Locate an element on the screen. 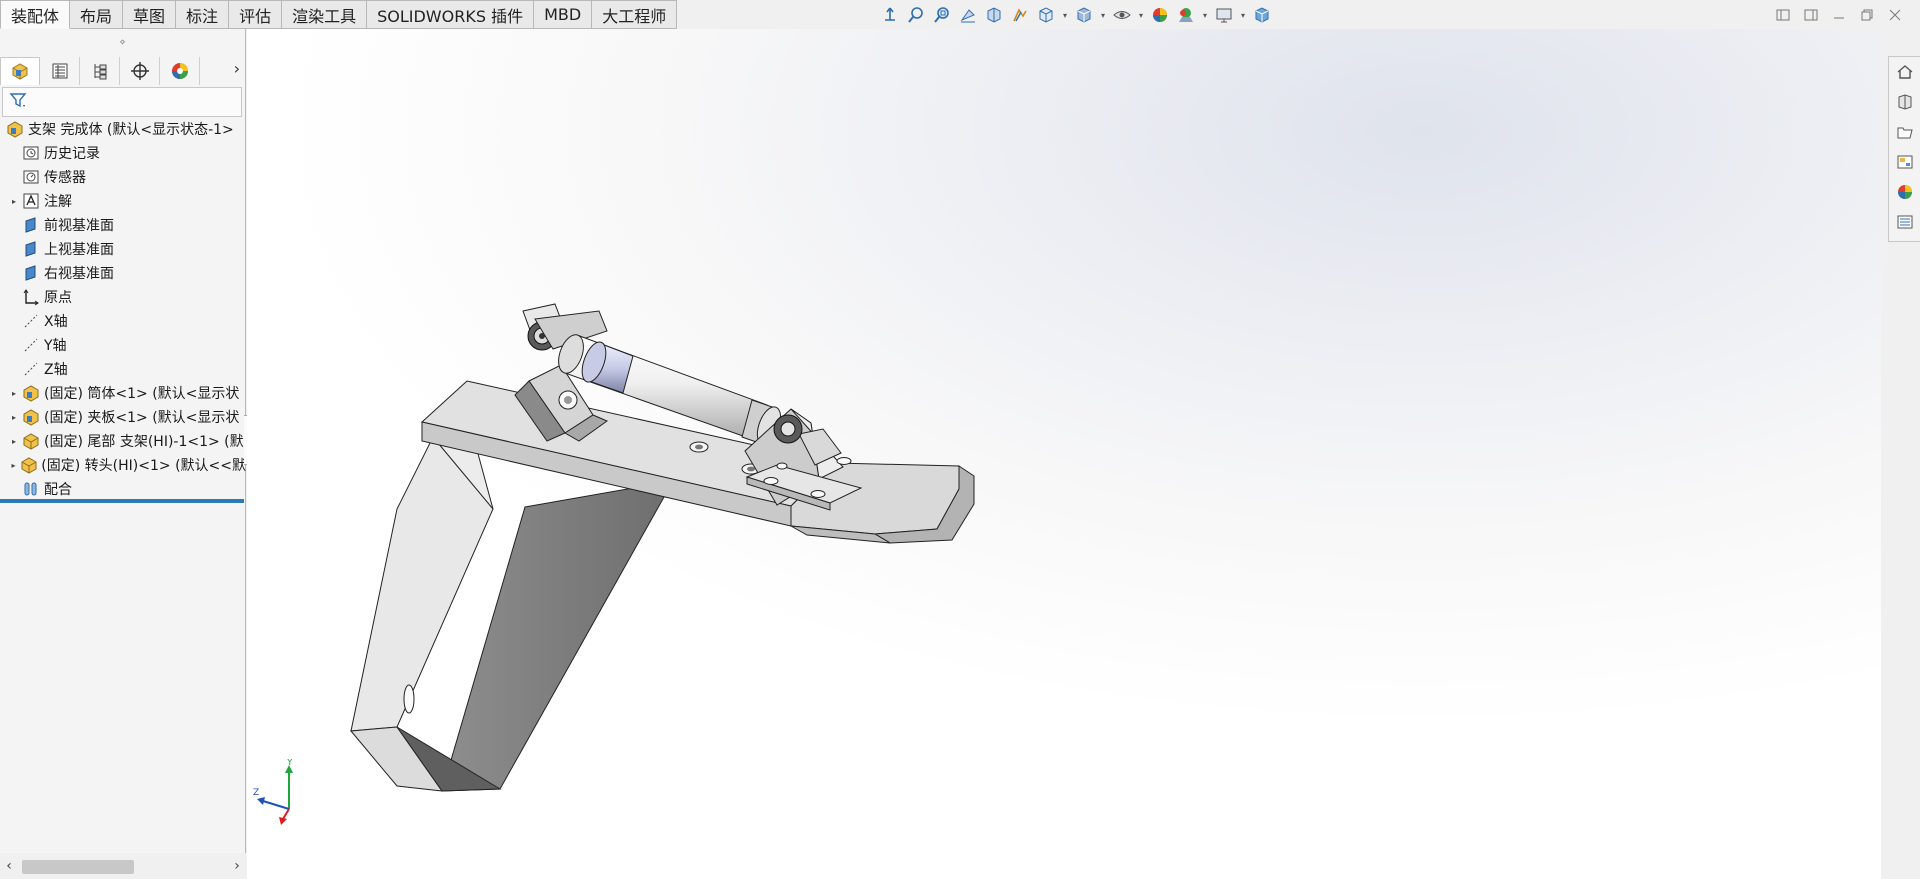 The height and width of the screenshot is (879, 1920). tree-node-label: 右视基准面 is located at coordinates (79, 274).